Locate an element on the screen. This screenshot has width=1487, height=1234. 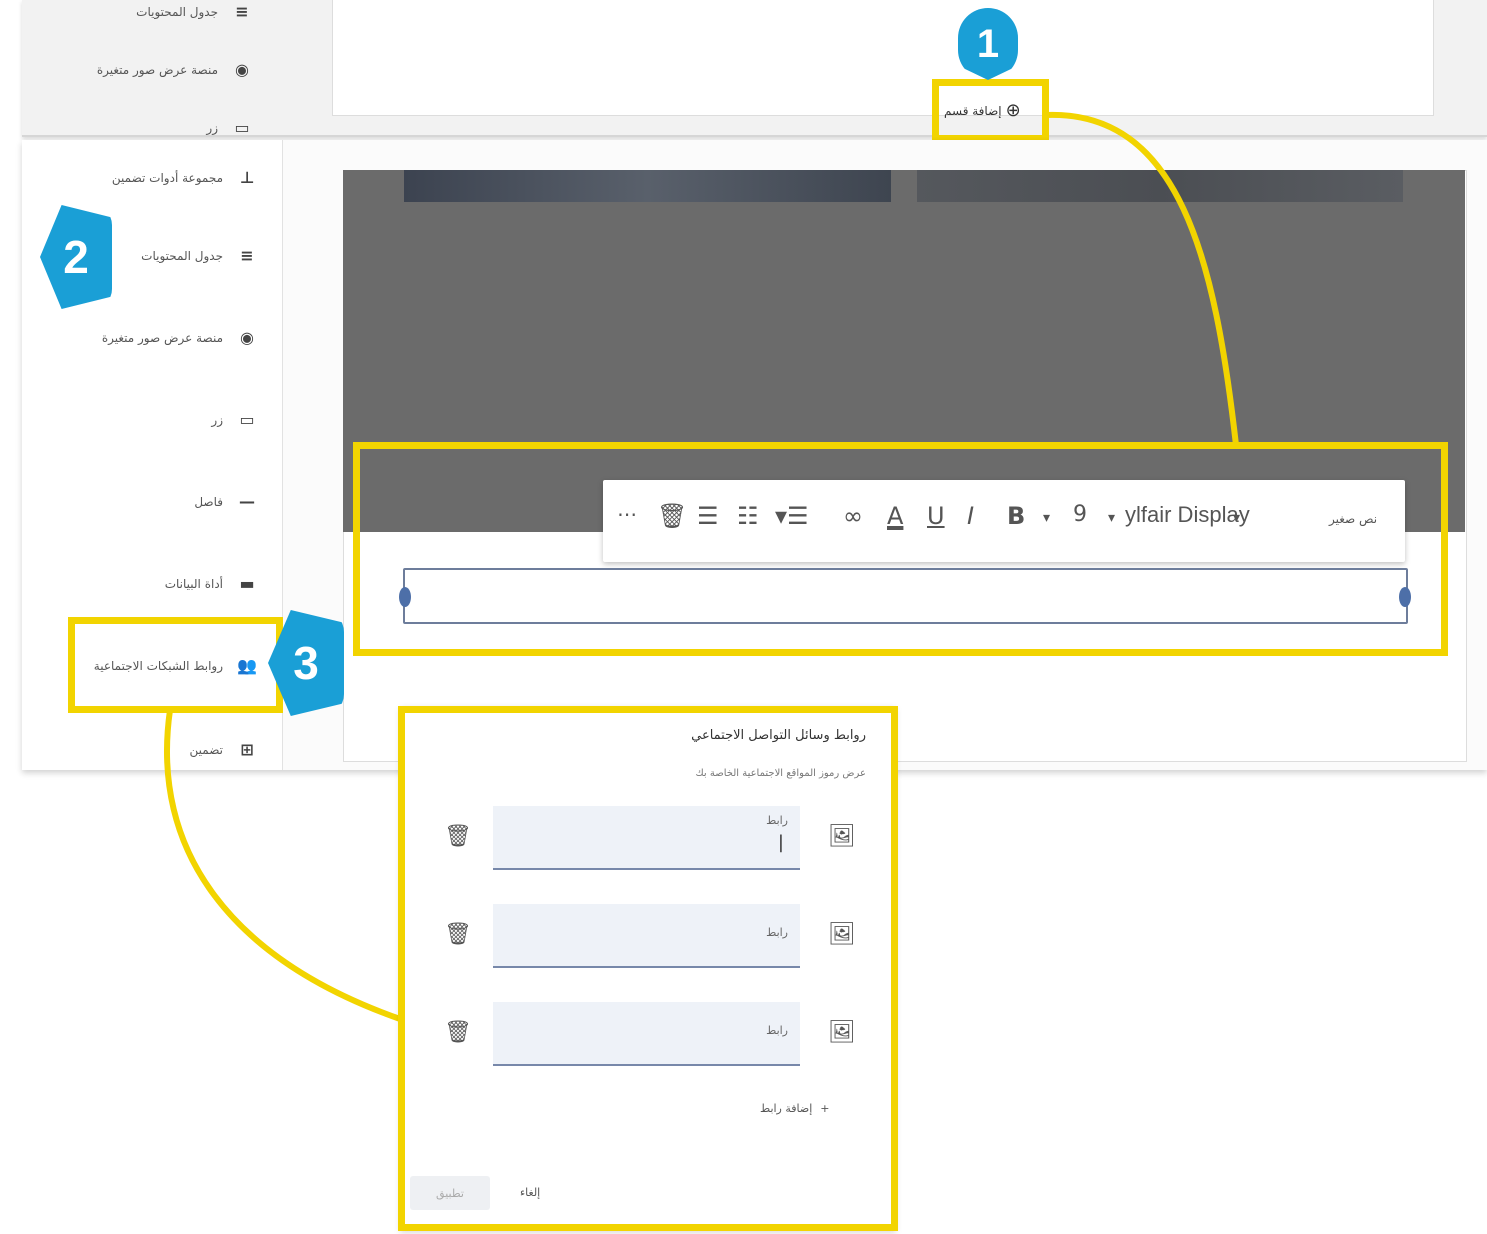
add-link-label: إضافة رابط is located at coordinates (786, 1108).